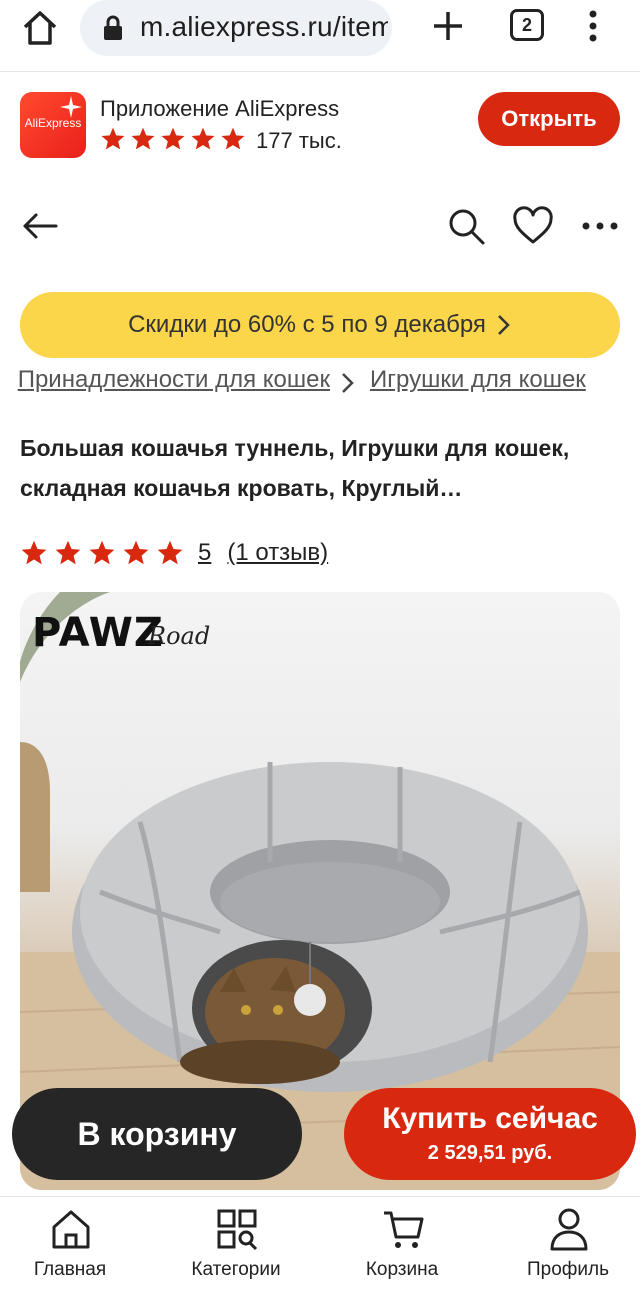 This screenshot has height=1301, width=640. Describe the element at coordinates (299, 140) in the screenshot. I see `app-rating-count: 177 тыс.` at that location.